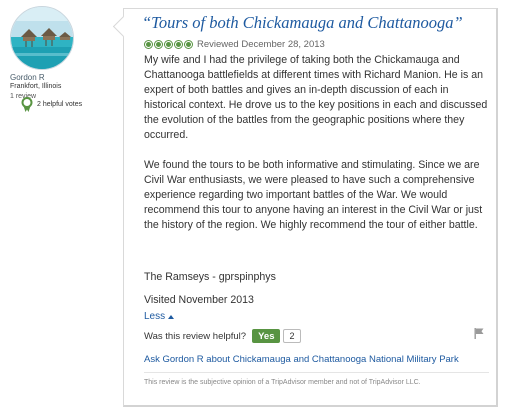 Image resolution: width=505 pixels, height=410 pixels. What do you see at coordinates (27, 77) in the screenshot?
I see `reviewer-name: Gordon R` at bounding box center [27, 77].